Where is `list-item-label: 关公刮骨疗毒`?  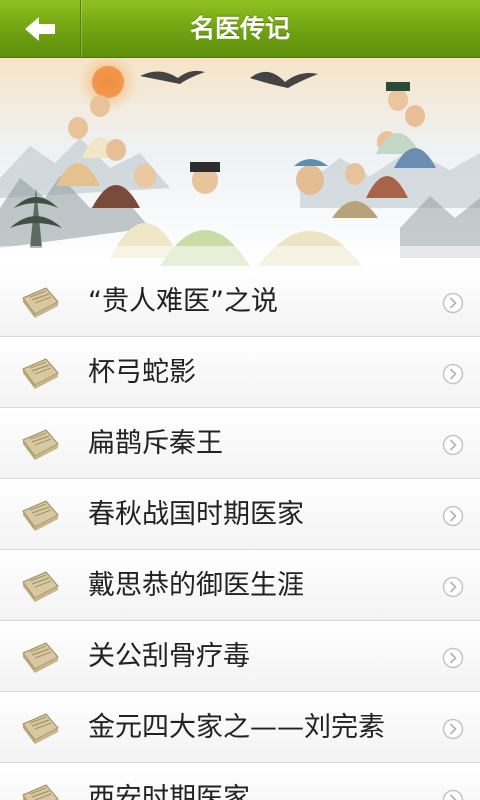 list-item-label: 关公刮骨疗毒 is located at coordinates (169, 656).